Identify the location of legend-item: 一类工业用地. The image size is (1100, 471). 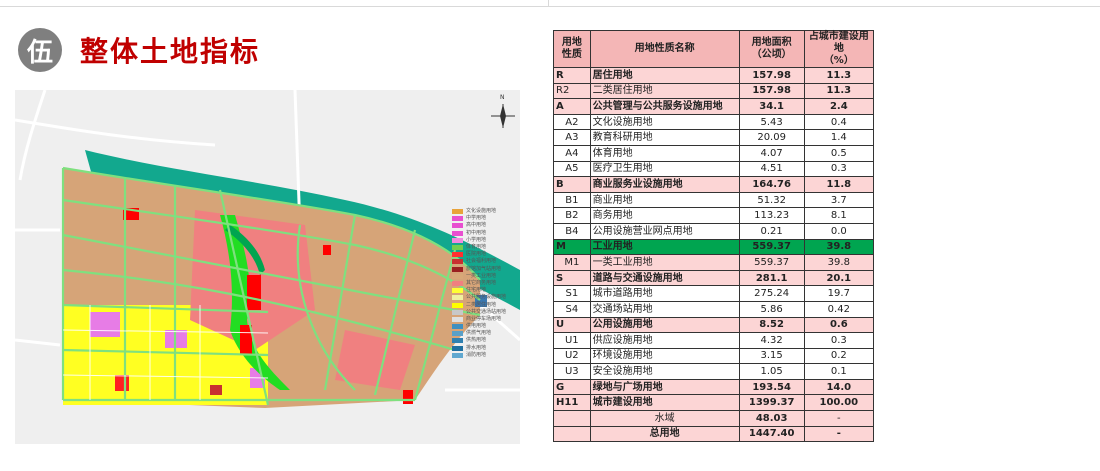
(479, 276).